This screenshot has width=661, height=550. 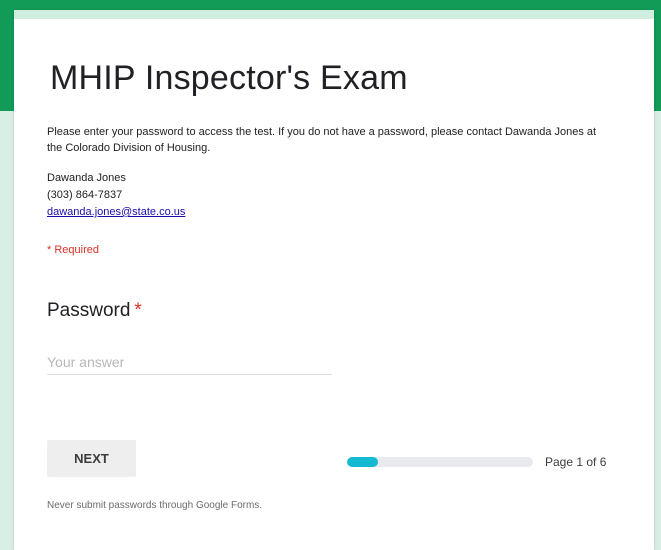 I want to click on contact-phone: (303) 864-7837, so click(x=85, y=195).